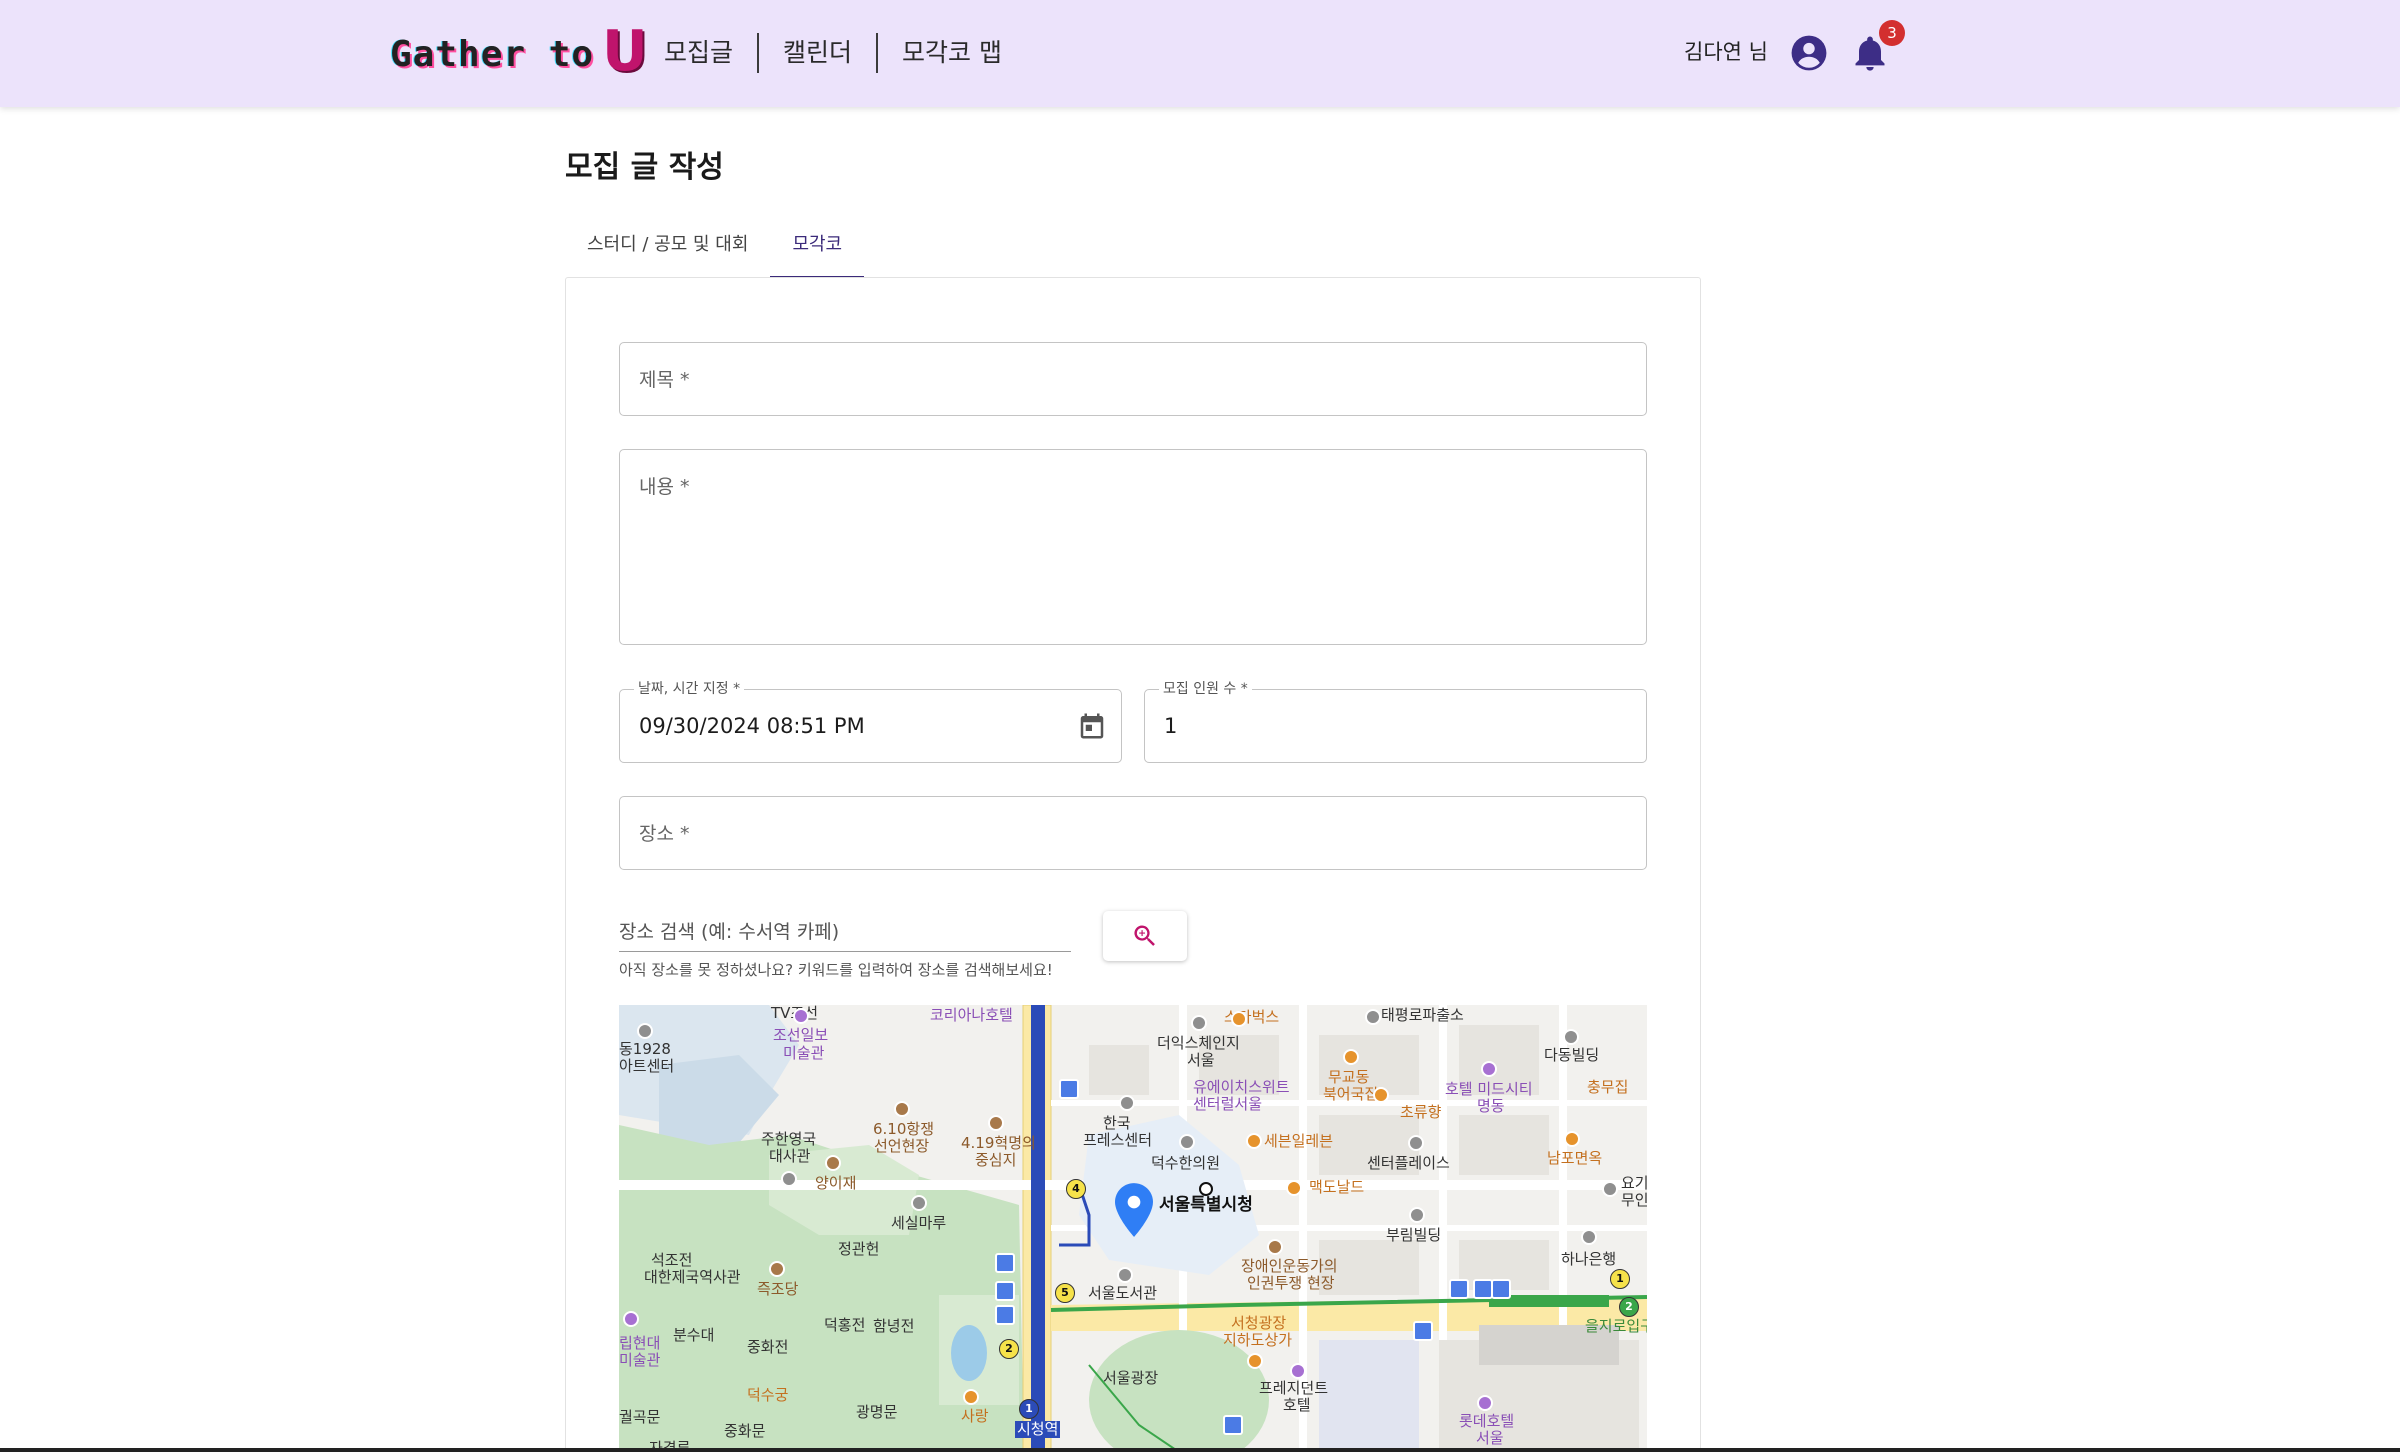 The width and height of the screenshot is (2400, 1452). I want to click on subway-exit-icon: 4, so click(1076, 1189).